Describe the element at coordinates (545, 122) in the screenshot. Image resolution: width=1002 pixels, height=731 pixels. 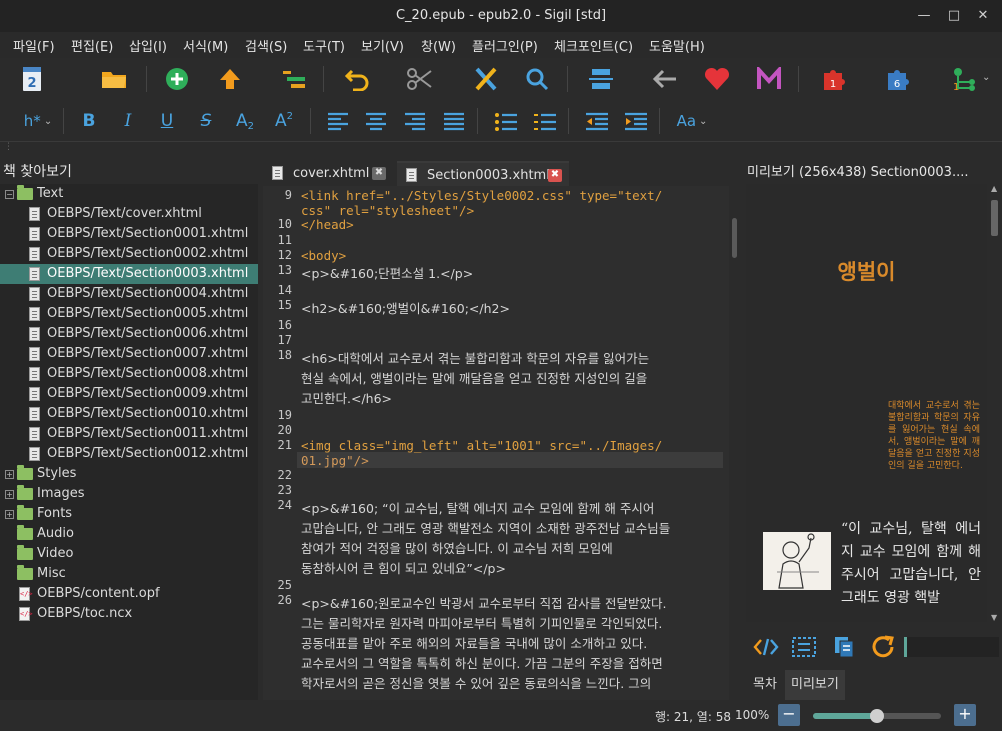
I see `numbered-list-icon` at that location.